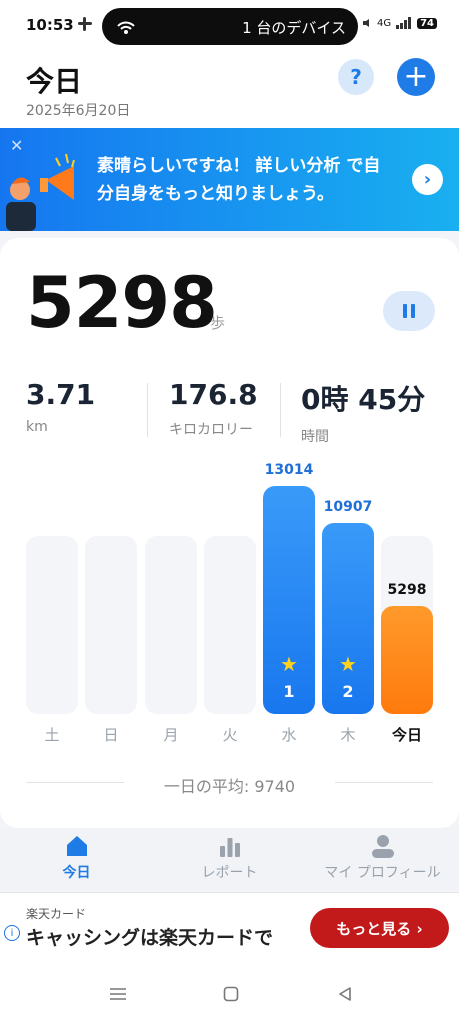 The width and height of the screenshot is (459, 1024). I want to click on ad-cta-button: もっと見る ›, so click(379, 928).